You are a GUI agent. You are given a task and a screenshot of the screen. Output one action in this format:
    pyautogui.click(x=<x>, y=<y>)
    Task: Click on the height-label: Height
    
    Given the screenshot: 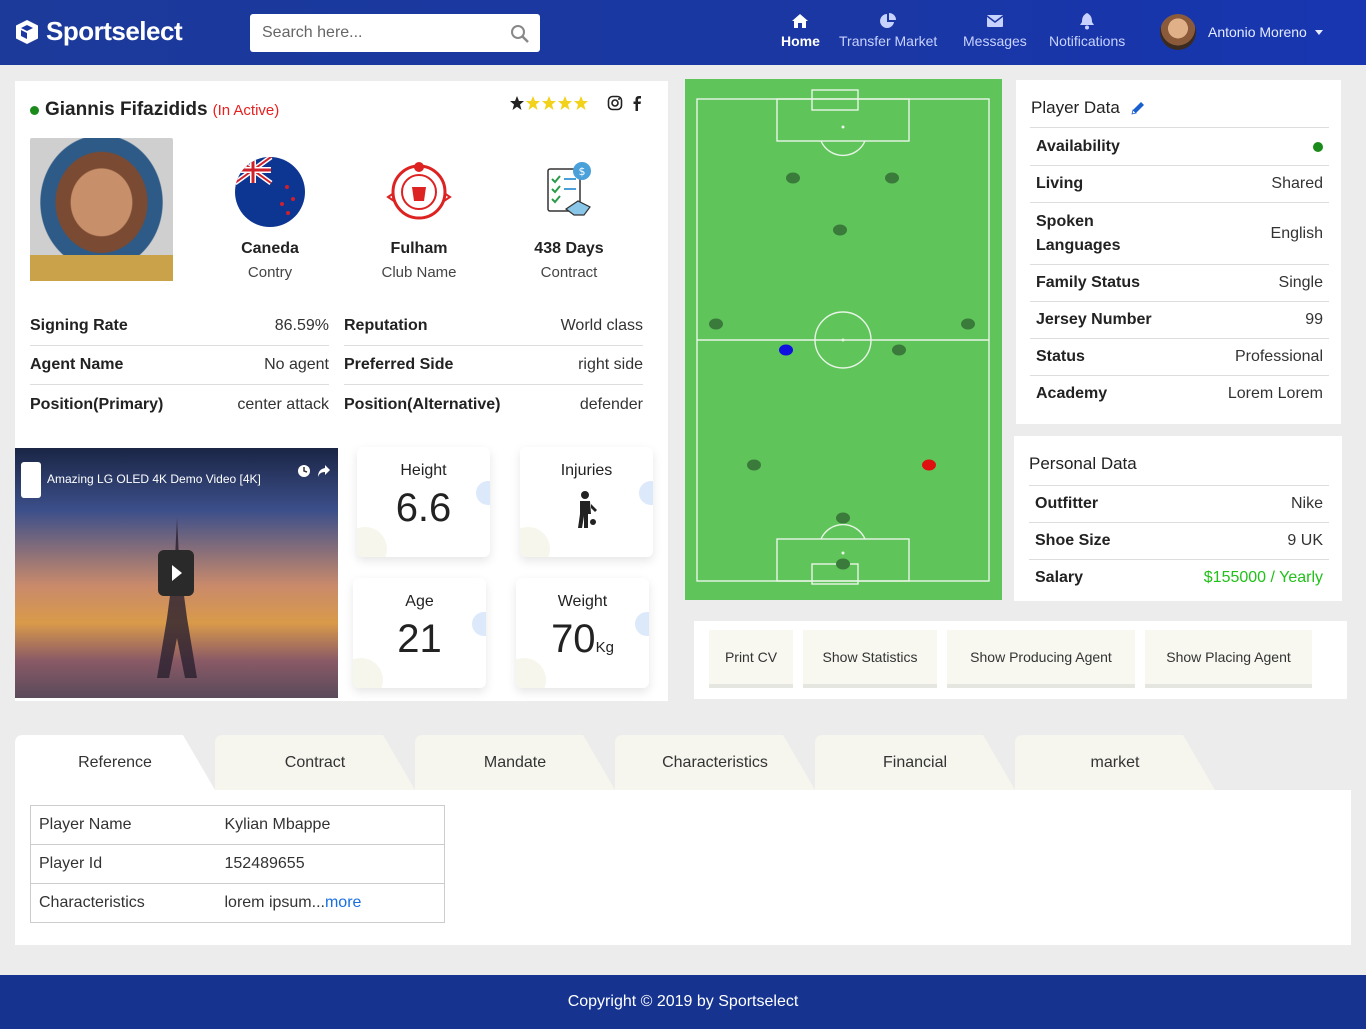 What is the action you would take?
    pyautogui.click(x=423, y=470)
    